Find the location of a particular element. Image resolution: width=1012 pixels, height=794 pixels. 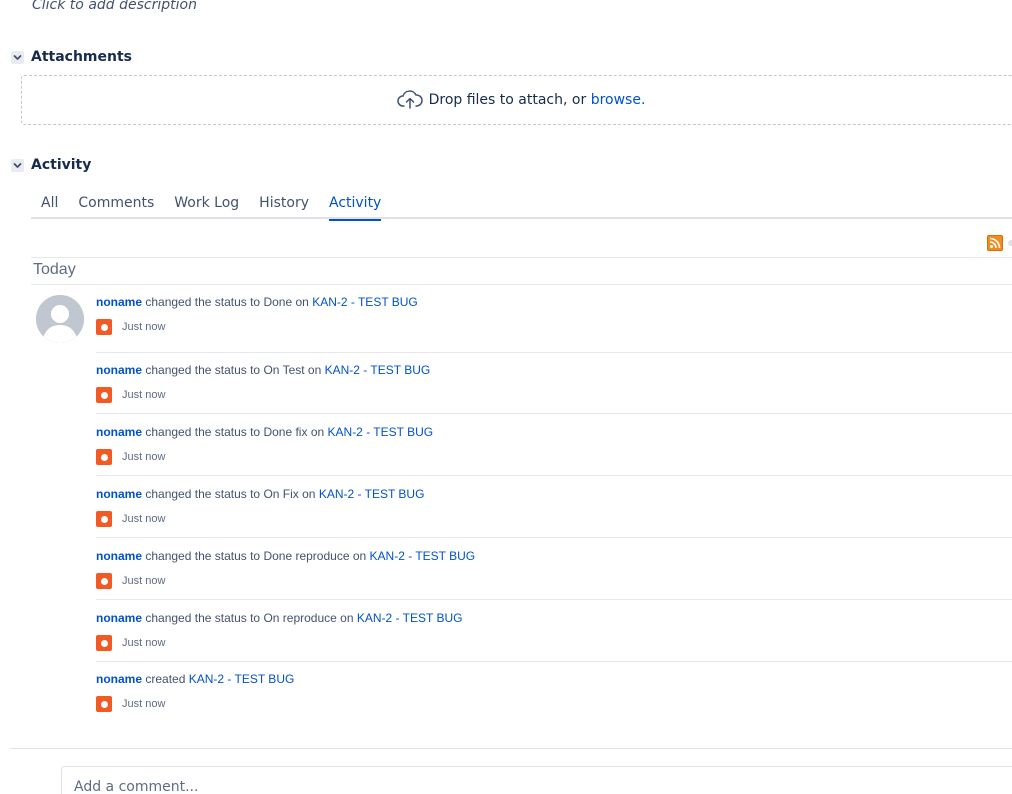

entry-action: changed the status to Done fix is located at coordinates (226, 432).